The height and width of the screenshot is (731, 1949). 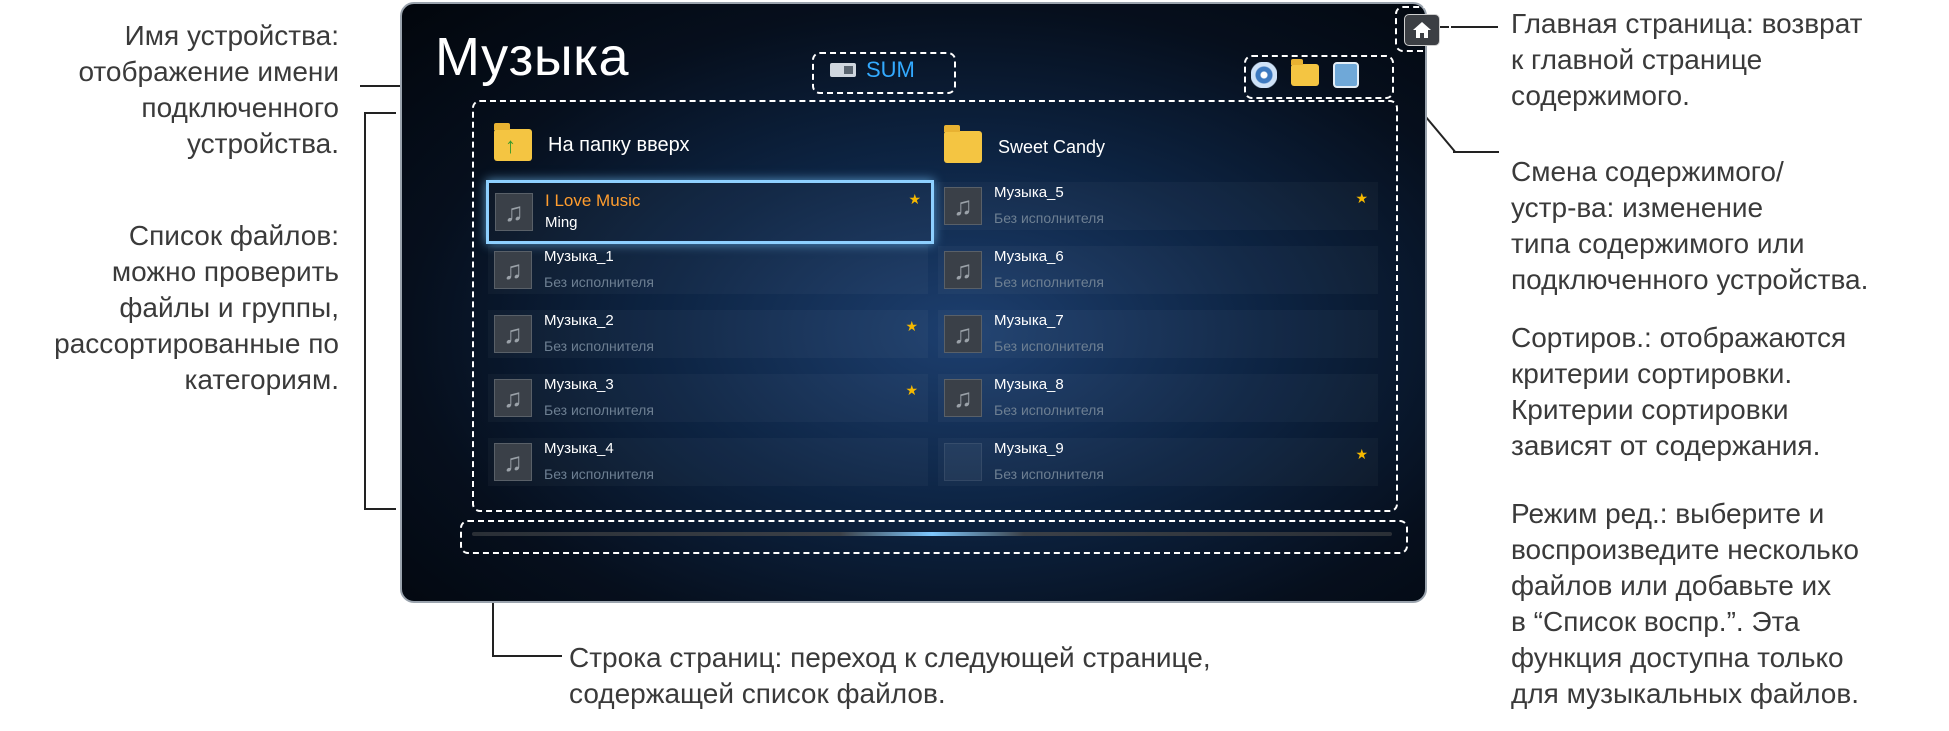 What do you see at coordinates (1687, 23) in the screenshot?
I see `annotation-line: Главная страница: возврат` at bounding box center [1687, 23].